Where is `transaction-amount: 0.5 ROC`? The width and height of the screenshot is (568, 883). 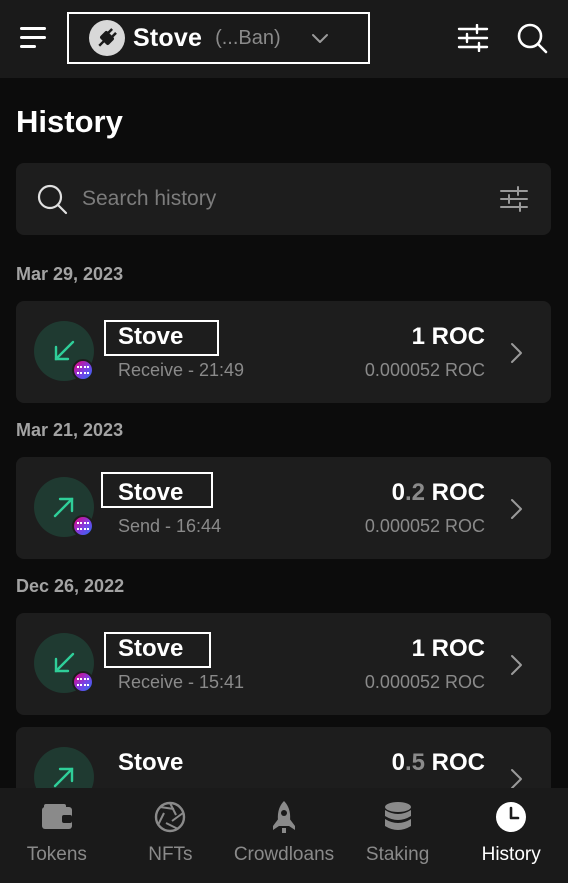 transaction-amount: 0.5 ROC is located at coordinates (438, 762).